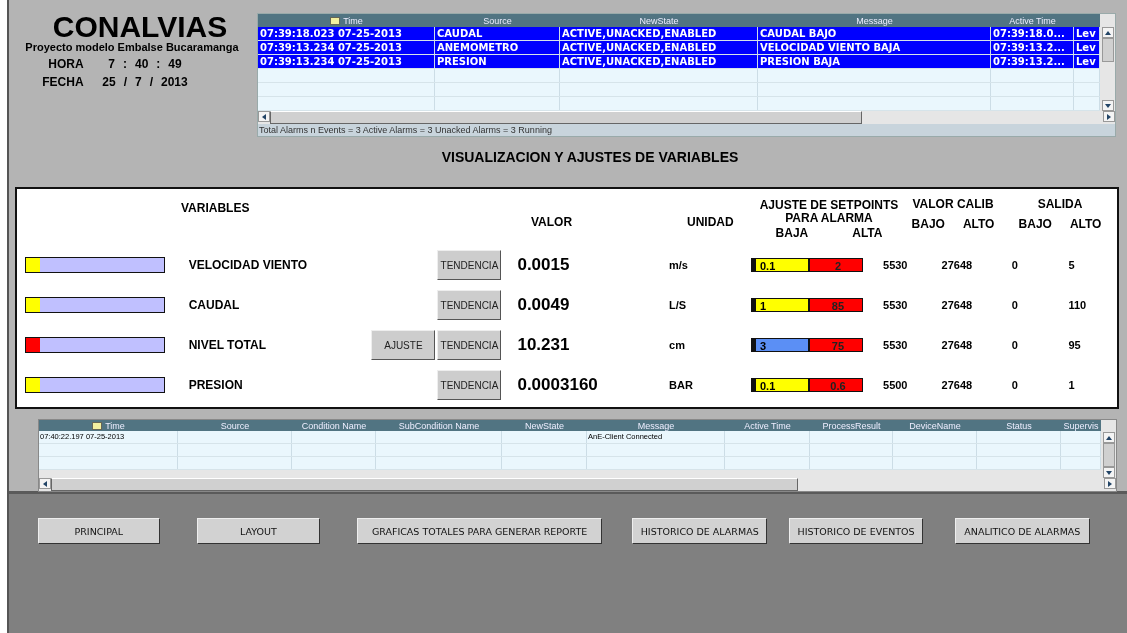  I want to click on output-high-value: 1, so click(1071, 385).